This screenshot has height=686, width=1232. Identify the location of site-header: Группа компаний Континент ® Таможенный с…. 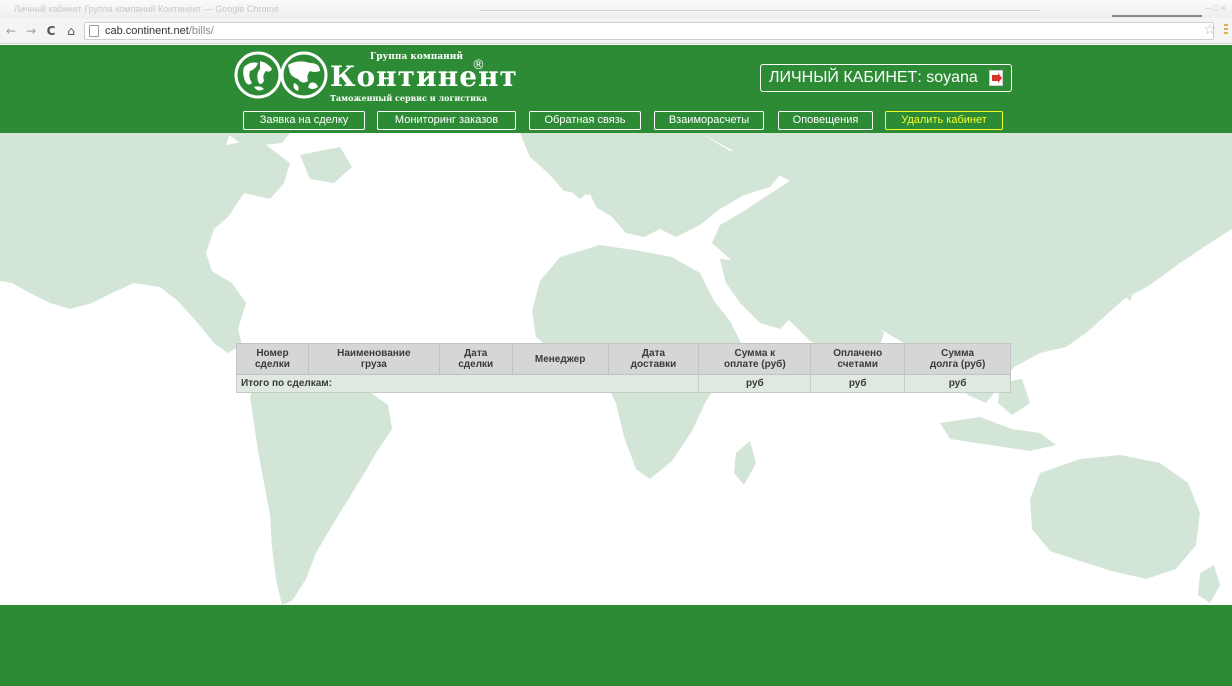
(616, 89).